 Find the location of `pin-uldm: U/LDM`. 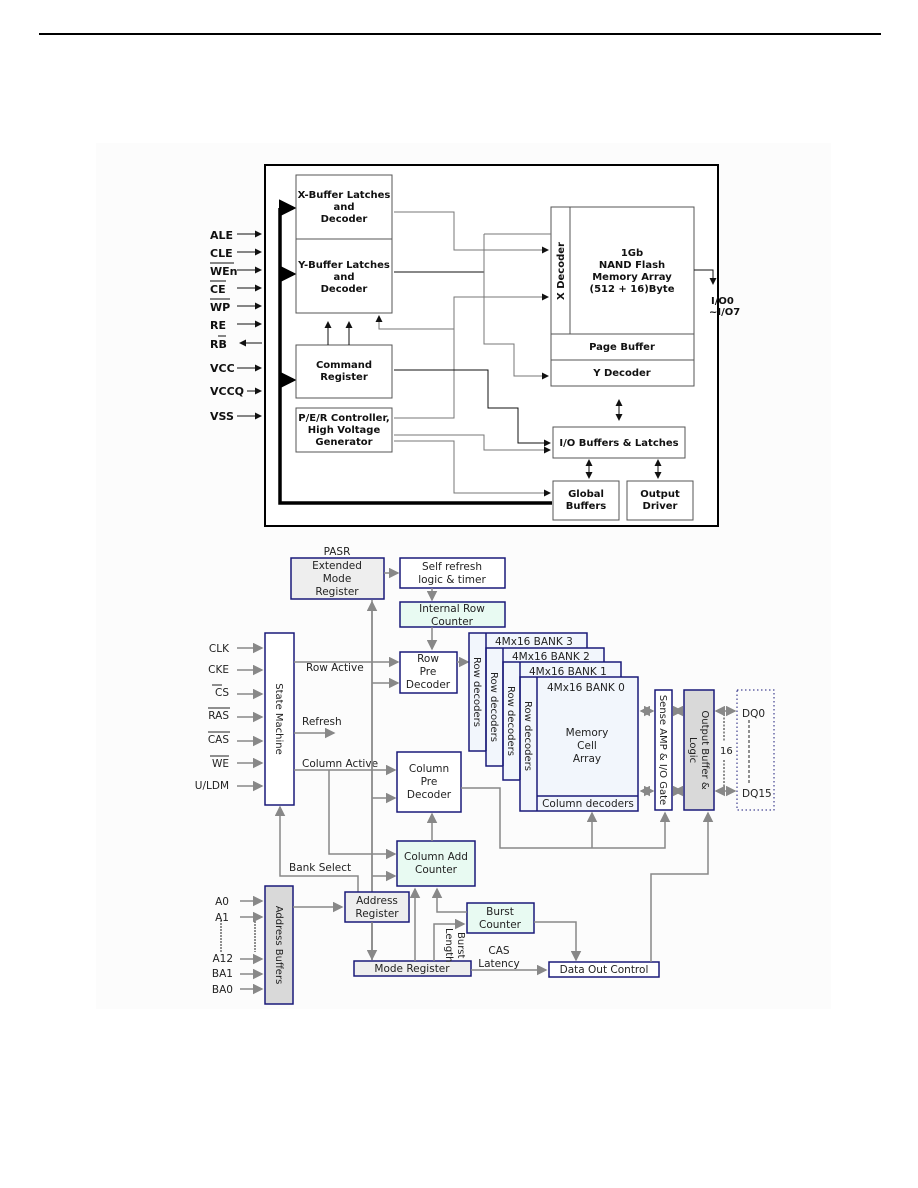

pin-uldm: U/LDM is located at coordinates (212, 786).